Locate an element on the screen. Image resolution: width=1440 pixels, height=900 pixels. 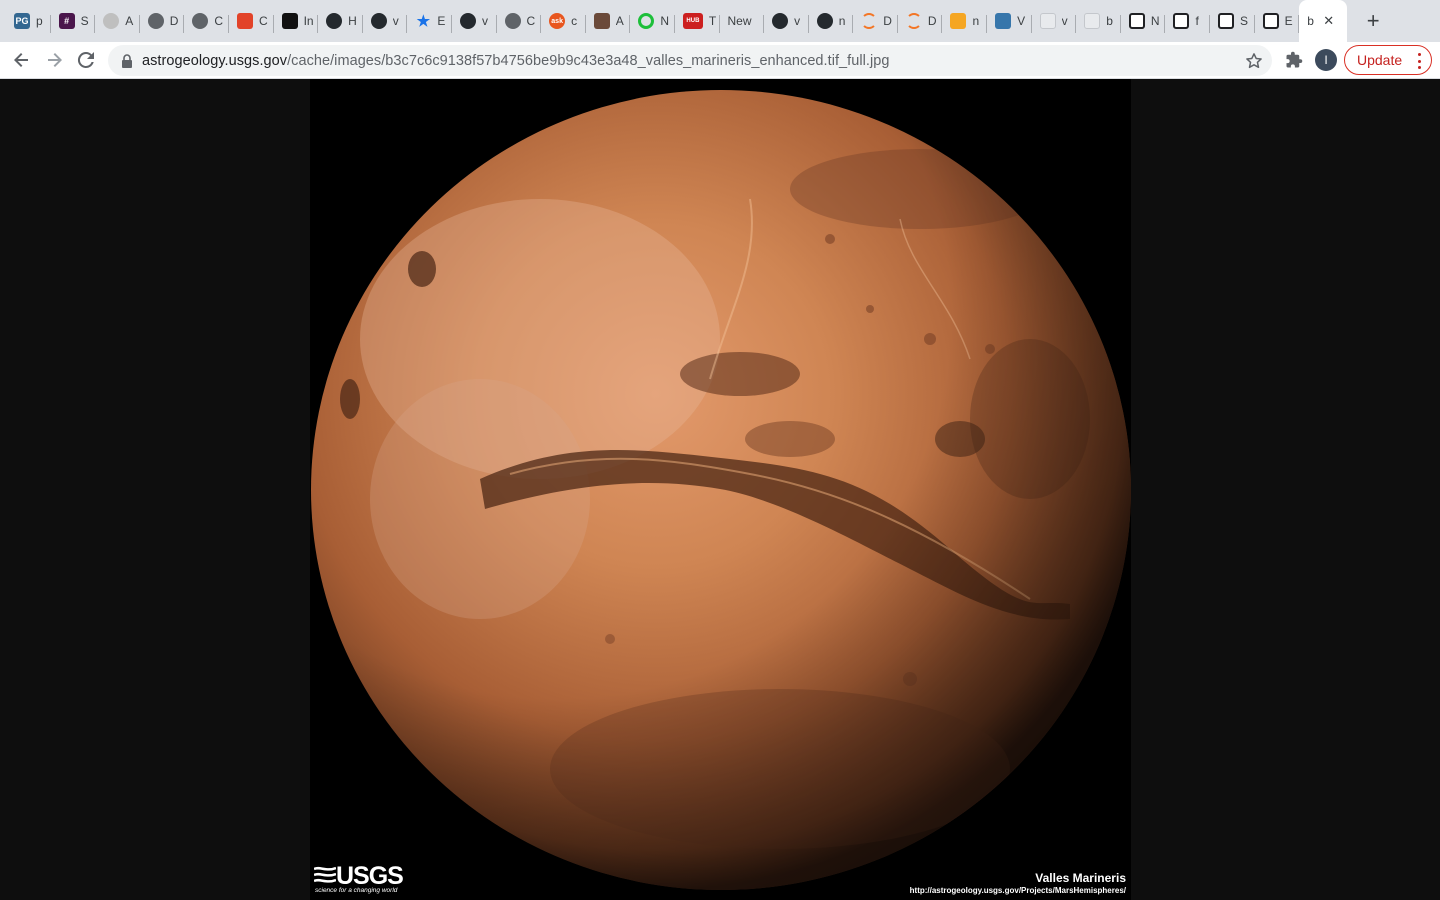
browser-tab: ask c is located at coordinates (563, 21).